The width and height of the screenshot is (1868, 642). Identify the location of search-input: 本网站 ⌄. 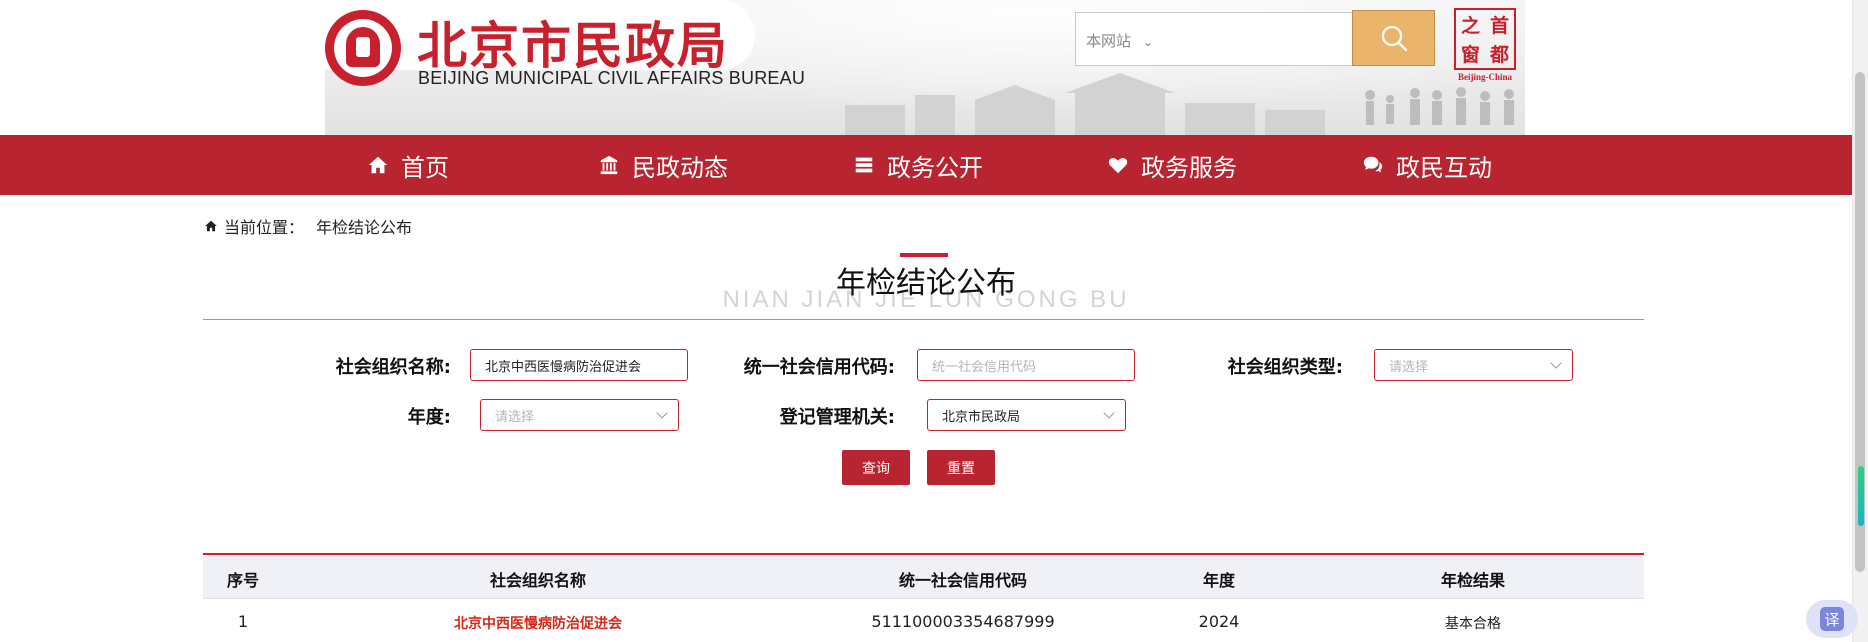
(1214, 39).